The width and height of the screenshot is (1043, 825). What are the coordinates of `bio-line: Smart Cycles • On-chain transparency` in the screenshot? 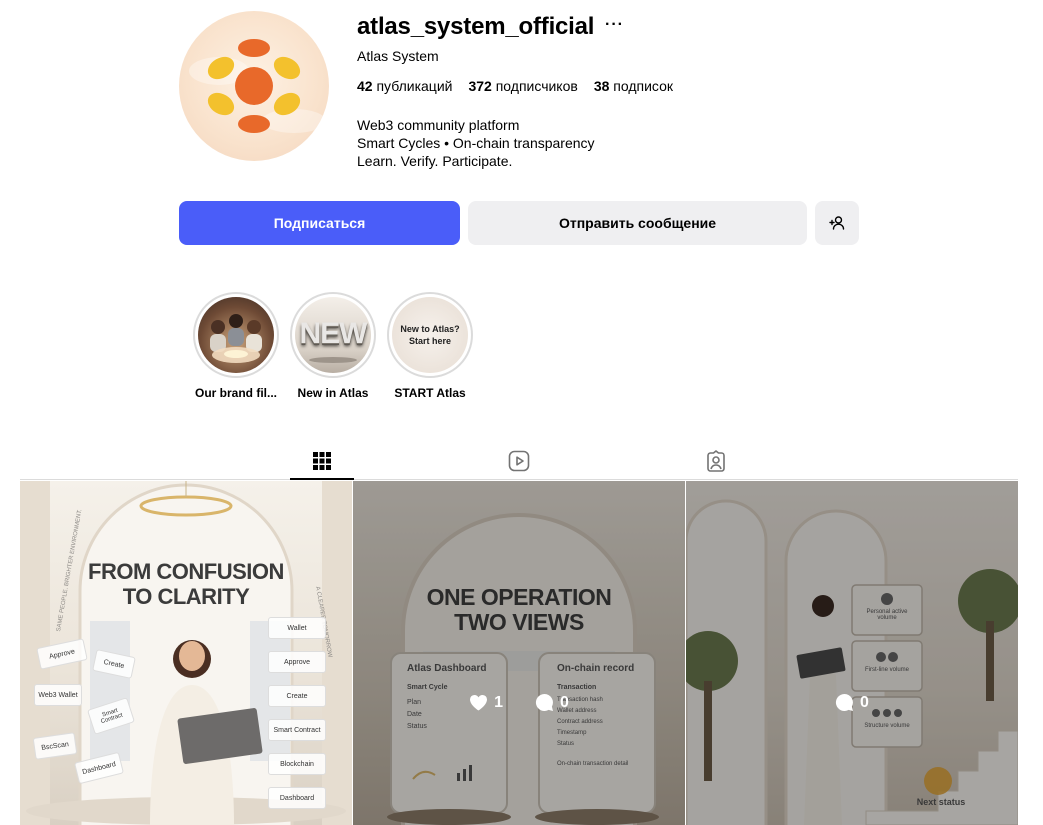 It's located at (476, 143).